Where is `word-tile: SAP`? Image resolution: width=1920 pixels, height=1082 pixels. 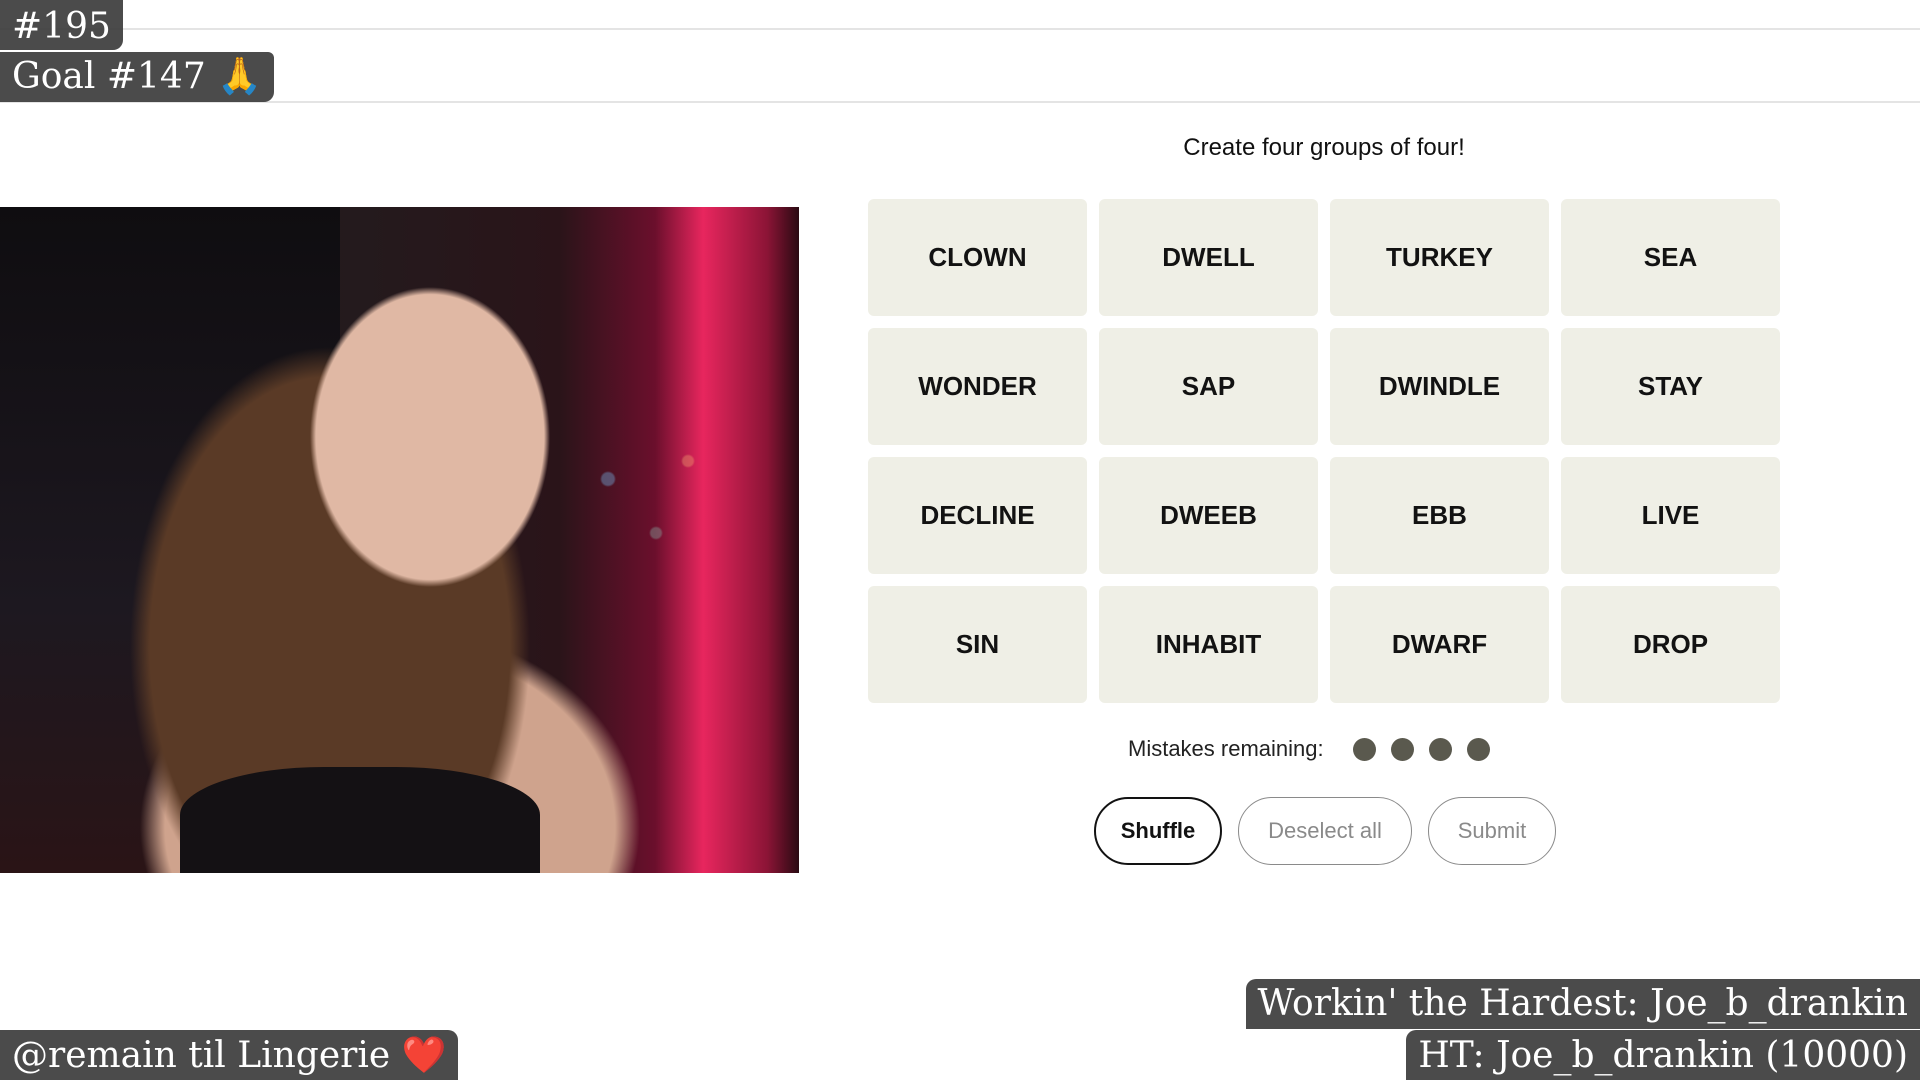
word-tile: SAP is located at coordinates (1208, 386).